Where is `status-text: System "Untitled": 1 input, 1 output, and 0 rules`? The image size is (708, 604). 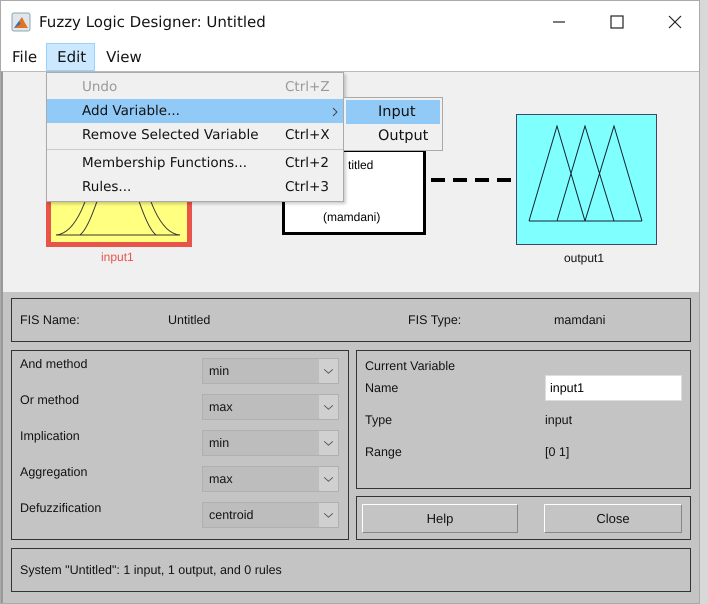 status-text: System "Untitled": 1 input, 1 output, and 0 rules is located at coordinates (151, 570).